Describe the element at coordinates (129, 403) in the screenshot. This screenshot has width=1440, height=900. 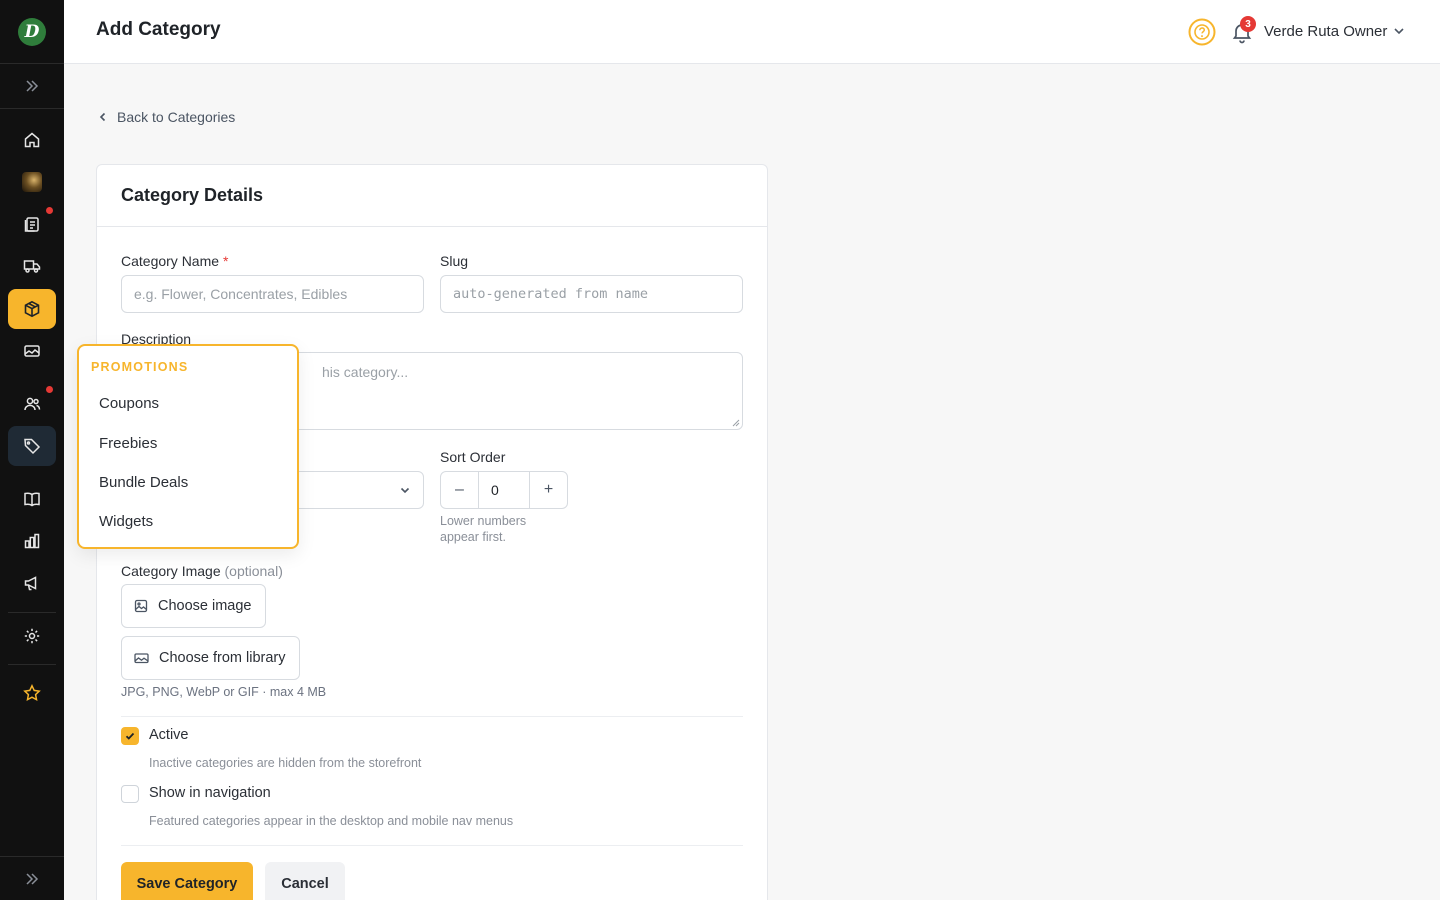
I see `flyout-item-coupons: Coupons` at that location.